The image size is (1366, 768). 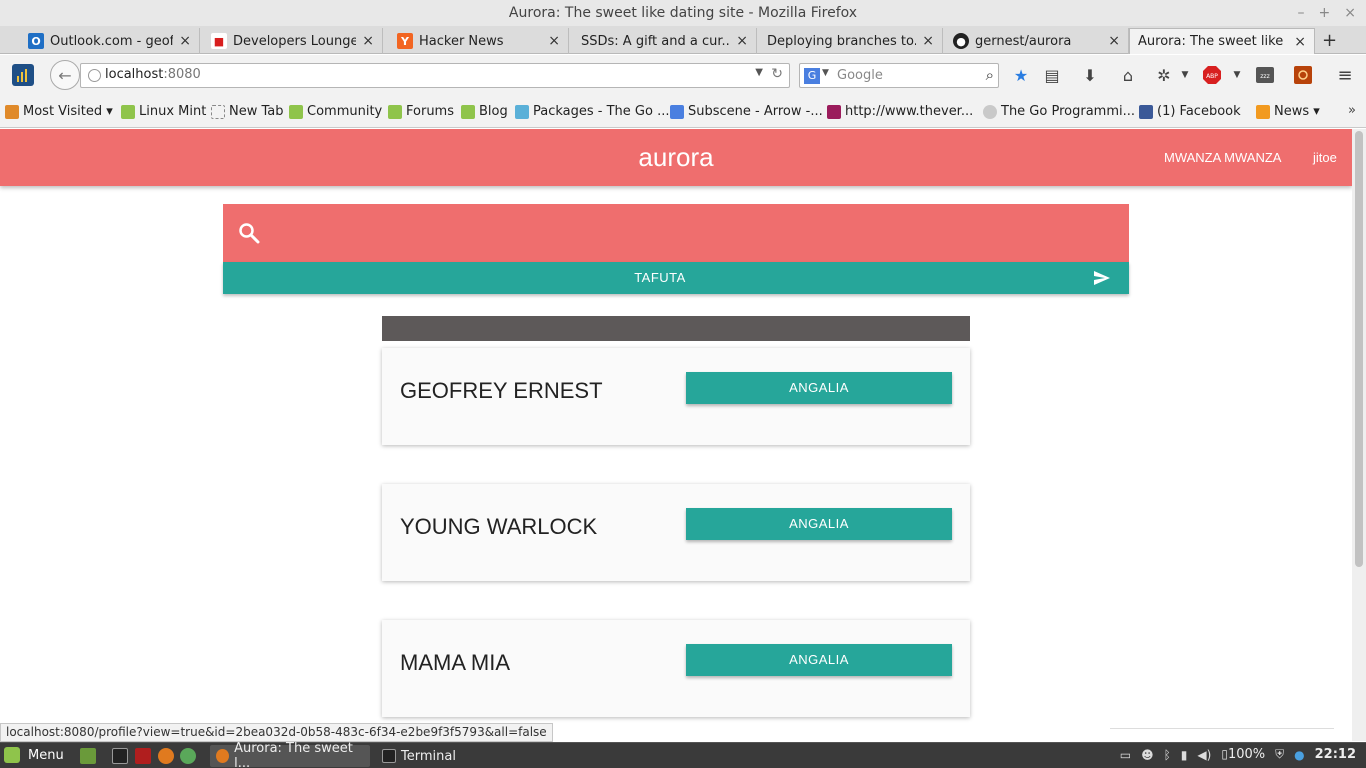 What do you see at coordinates (1125, 755) in the screenshot?
I see `keyboard-icon: ▭` at bounding box center [1125, 755].